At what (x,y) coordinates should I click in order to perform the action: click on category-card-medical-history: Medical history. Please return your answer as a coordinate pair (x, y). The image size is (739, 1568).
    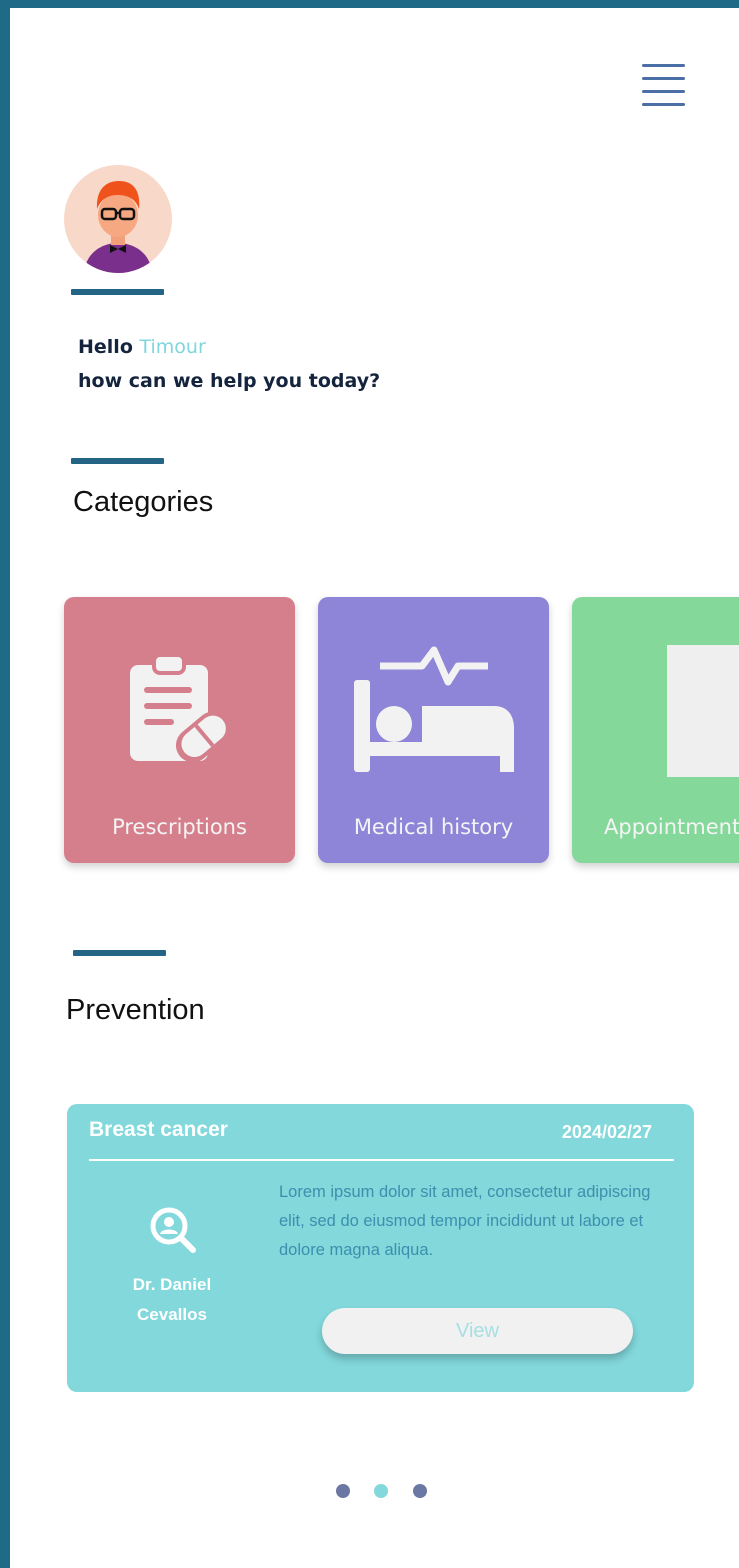
    Looking at the image, I should click on (433, 730).